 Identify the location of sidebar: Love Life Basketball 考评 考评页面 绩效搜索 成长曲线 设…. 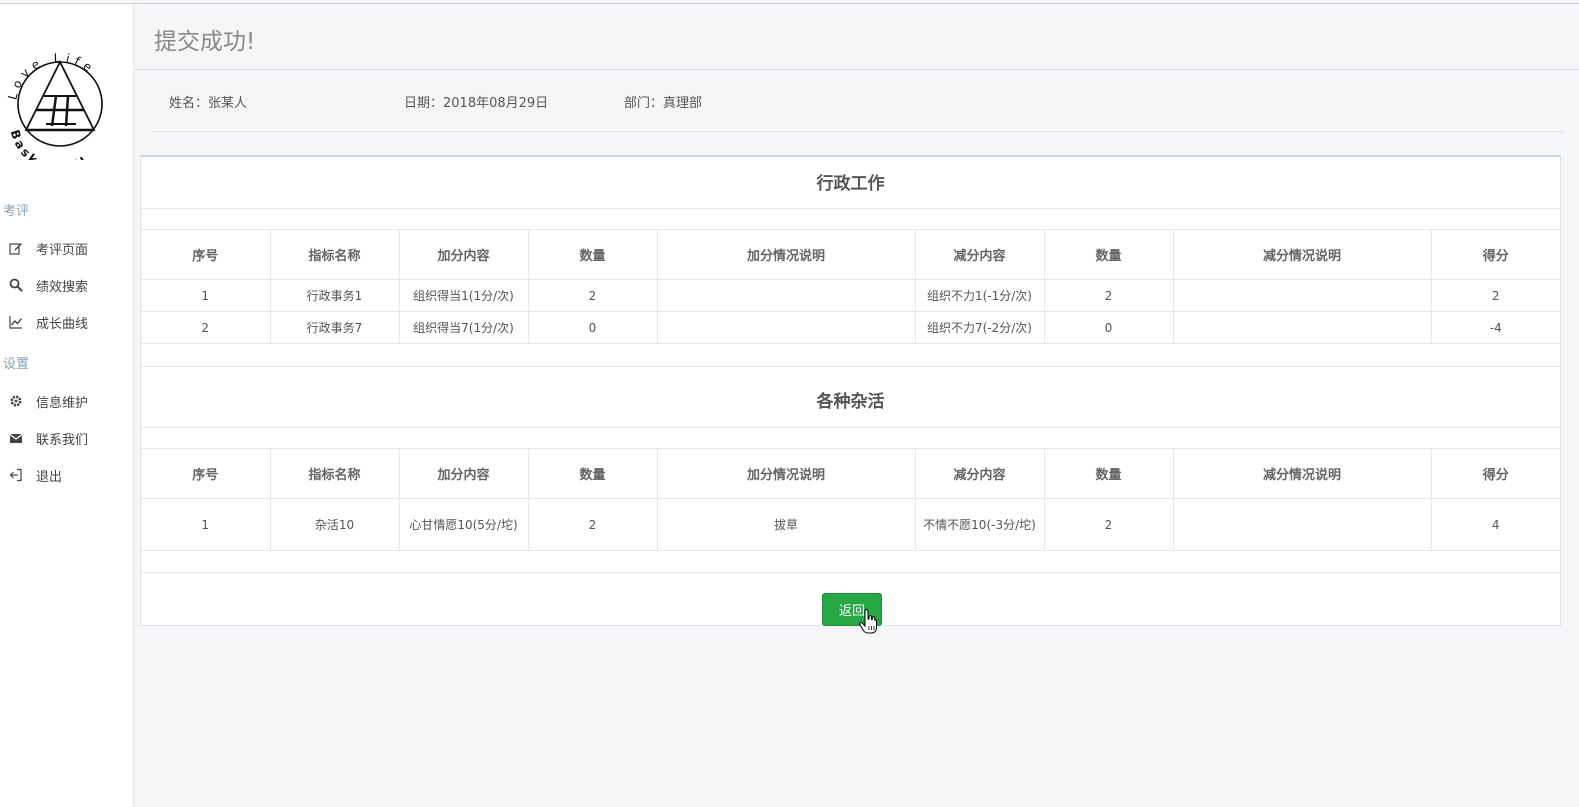
(67, 405).